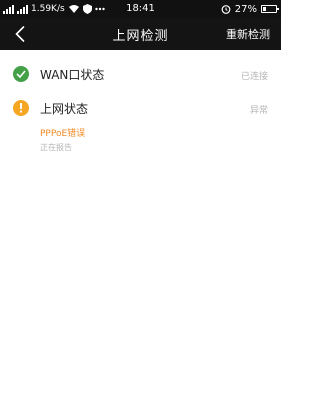  I want to click on wan-status-value: 已连接, so click(254, 77).